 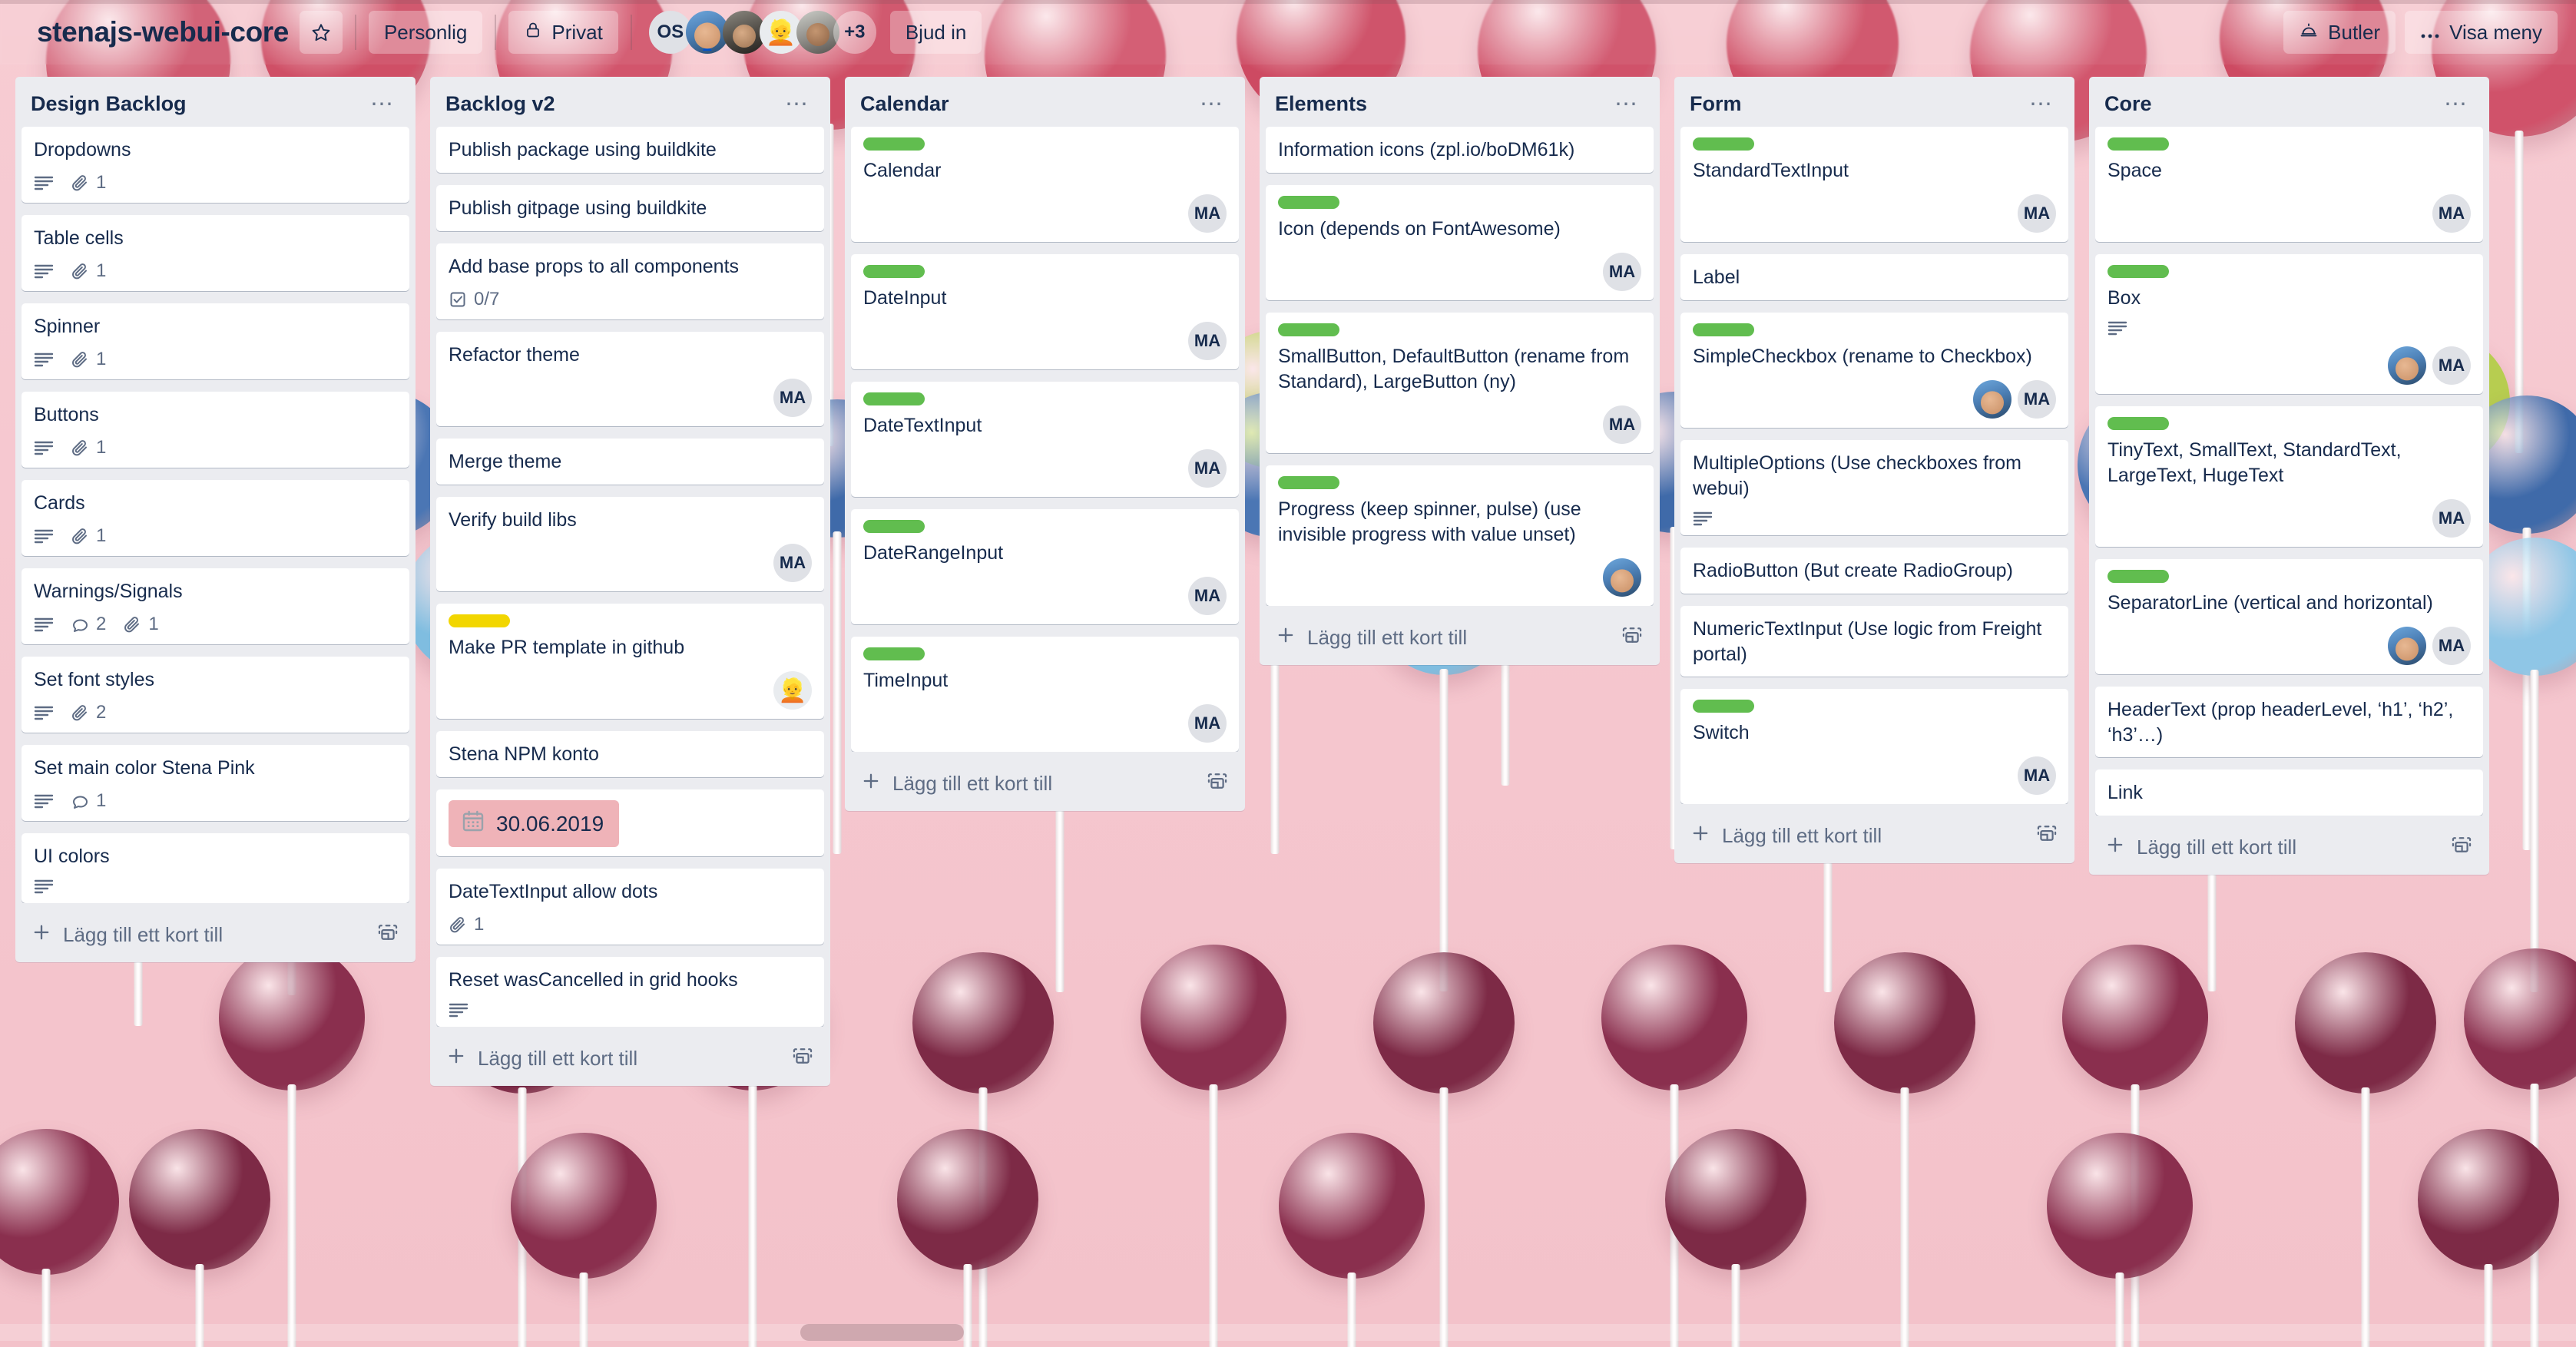 I want to click on butler-button: Butler, so click(x=2339, y=32).